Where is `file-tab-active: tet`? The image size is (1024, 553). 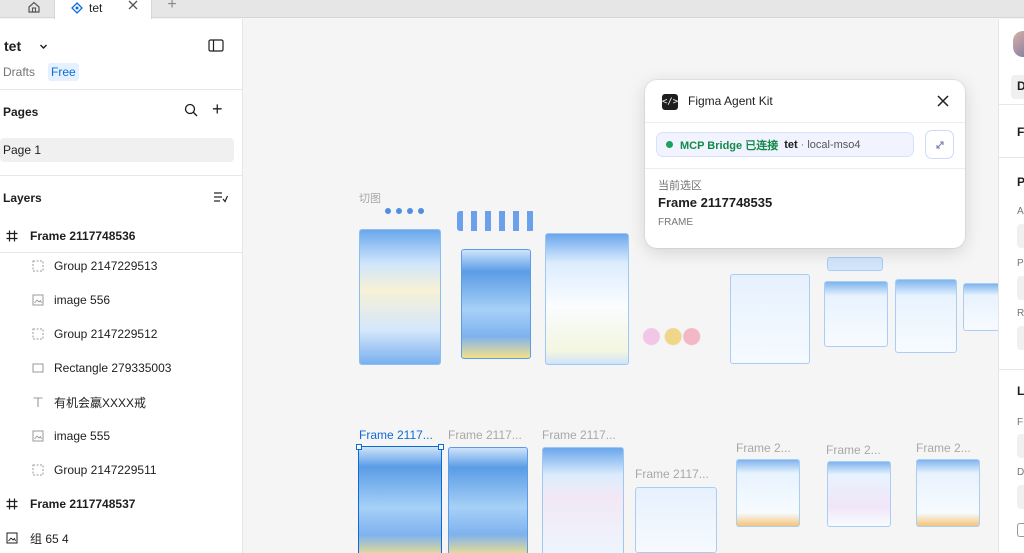 file-tab-active: tet is located at coordinates (103, 9).